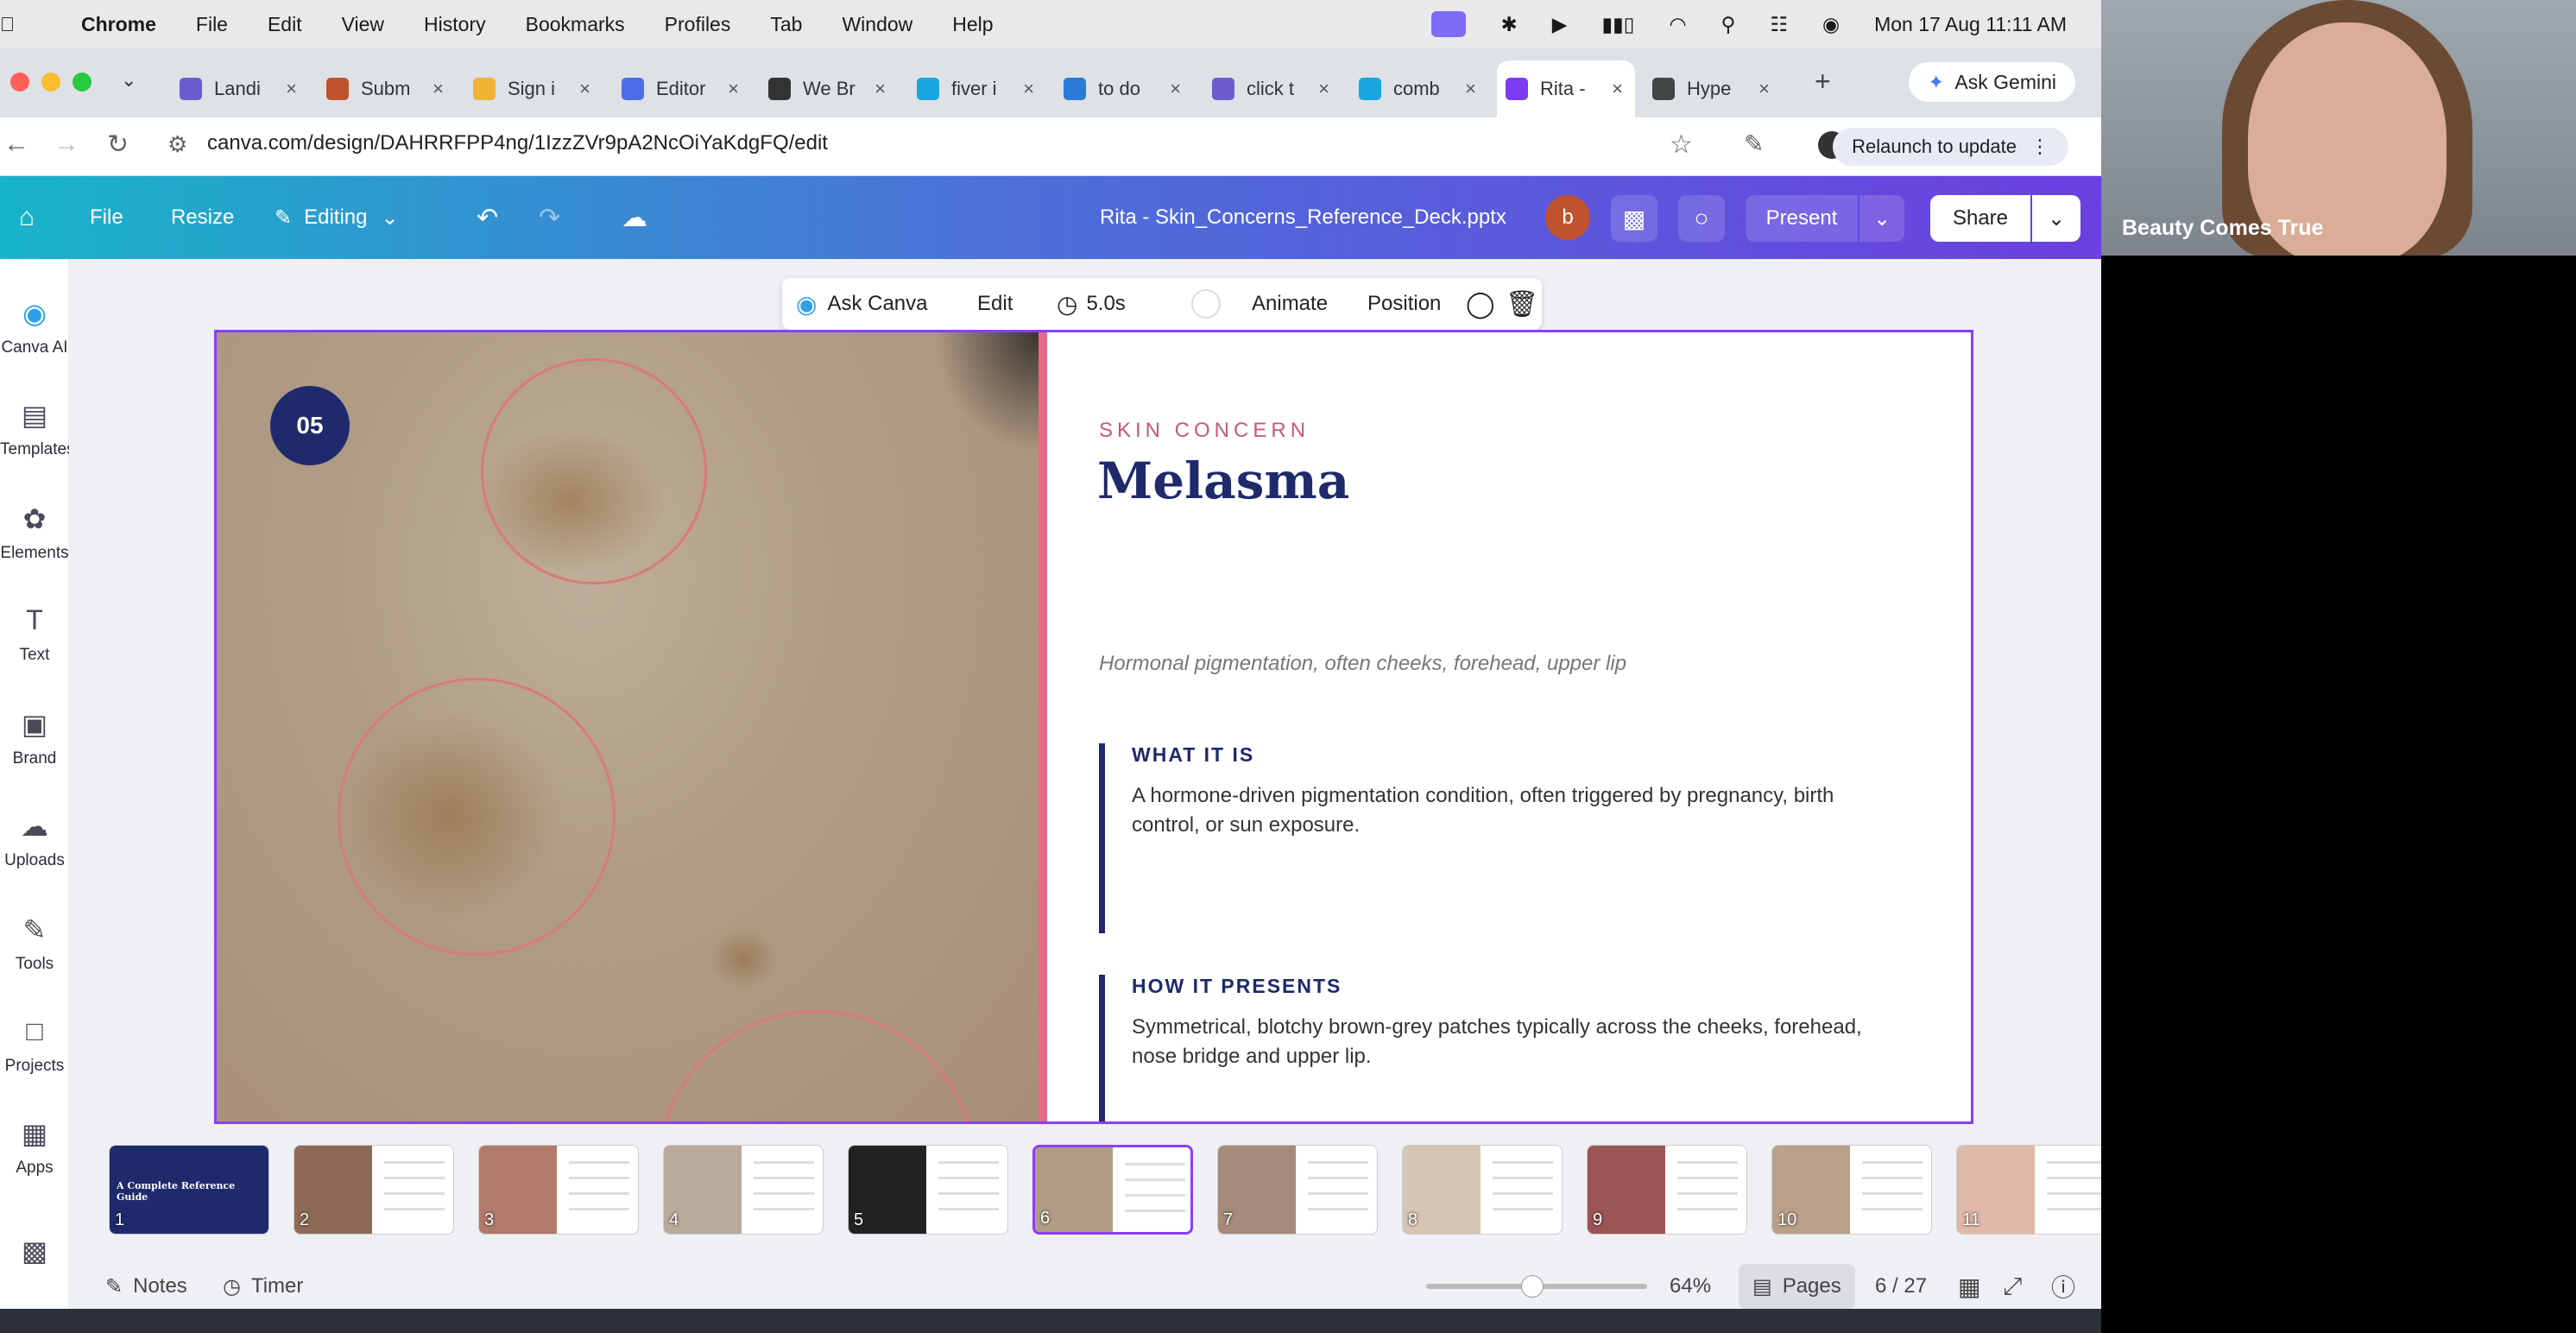 The image size is (2576, 1333). I want to click on browser-tab: click t ×, so click(1272, 88).